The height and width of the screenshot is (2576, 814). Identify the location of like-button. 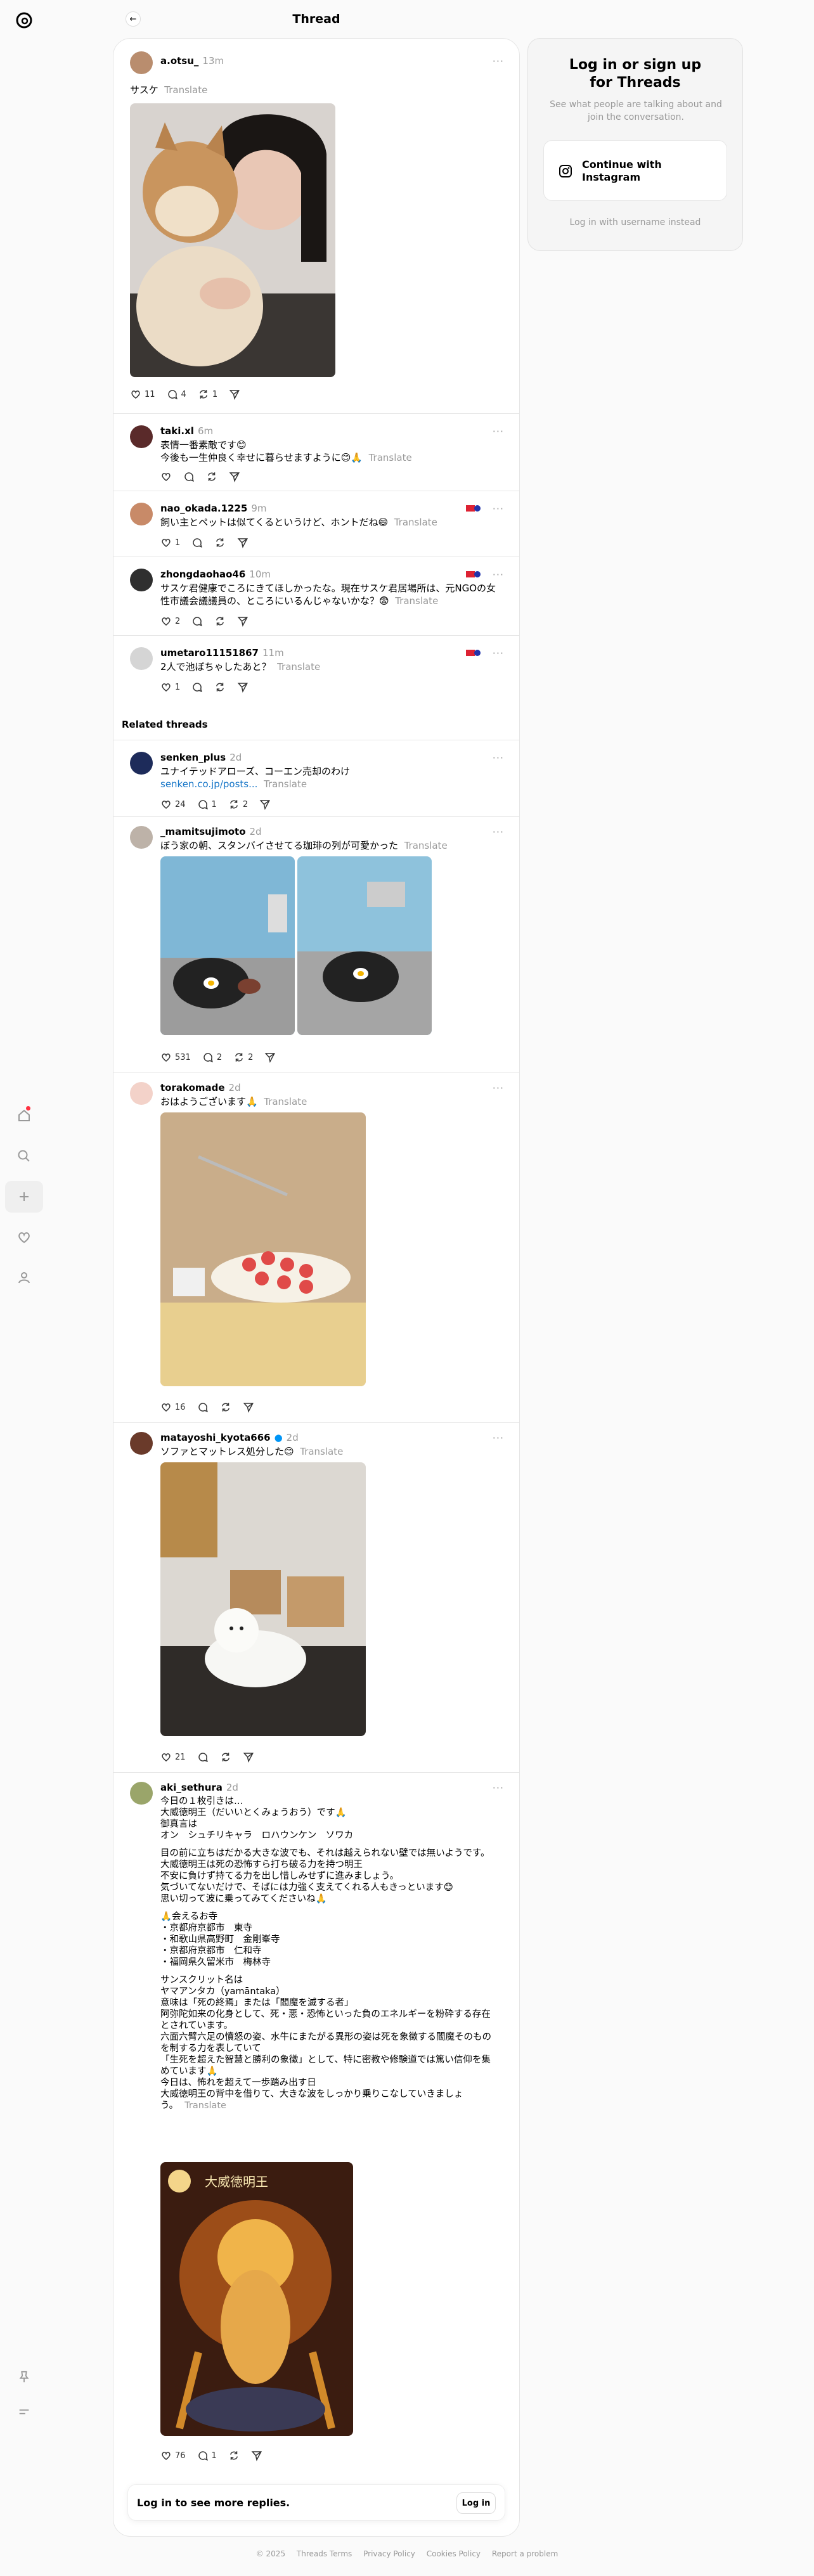
(166, 477).